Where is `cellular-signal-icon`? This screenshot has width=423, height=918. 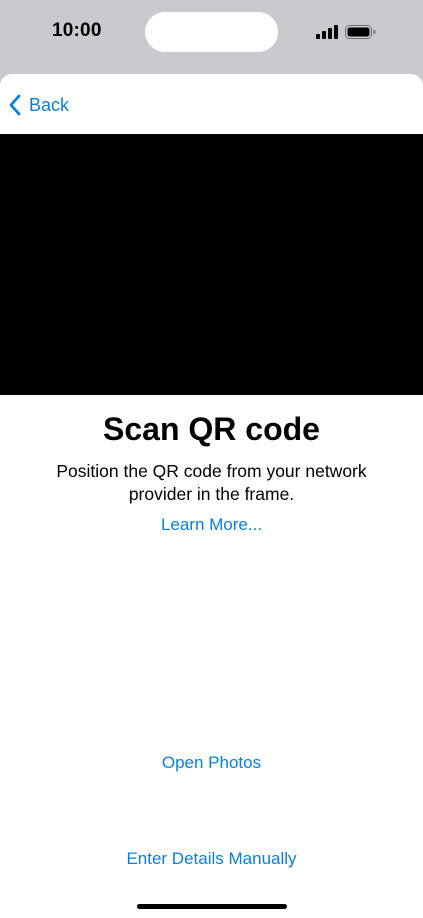 cellular-signal-icon is located at coordinates (327, 32).